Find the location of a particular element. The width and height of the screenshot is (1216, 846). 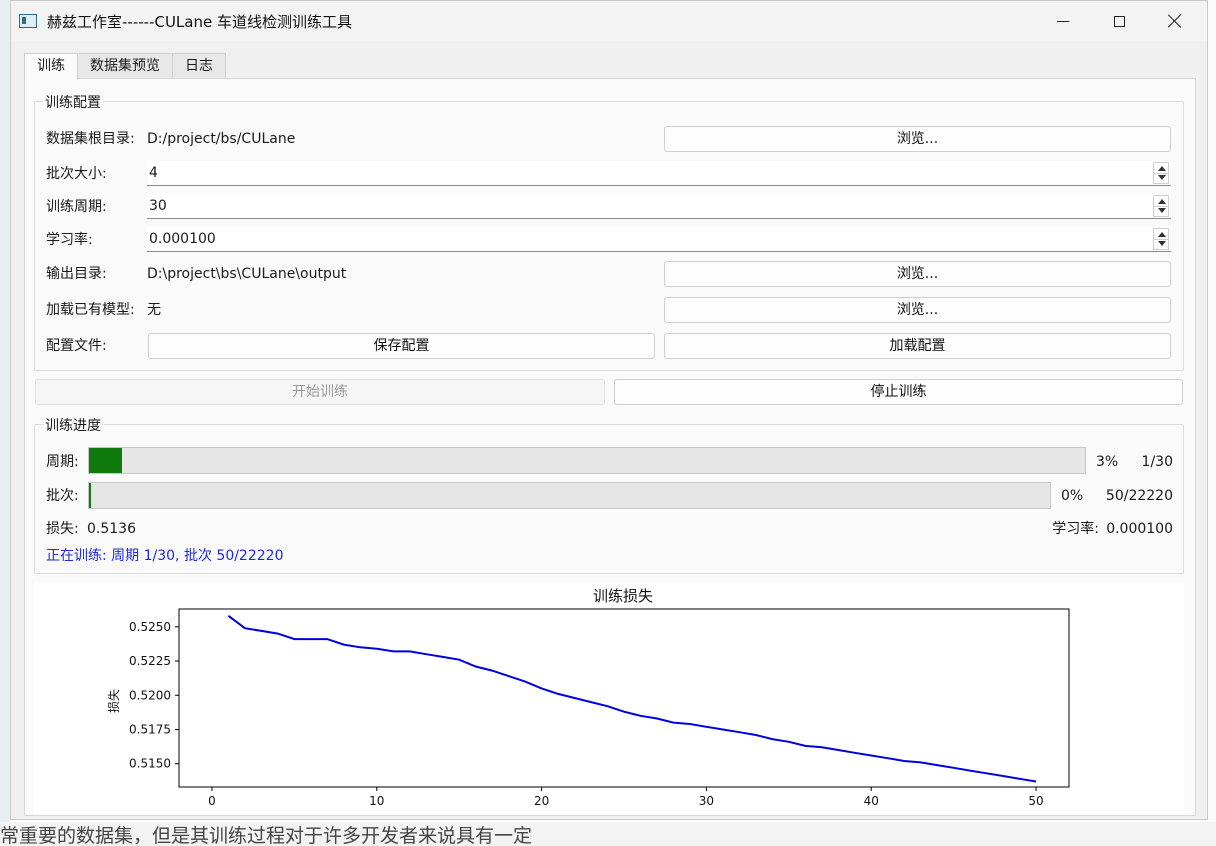

training-progress-title: 训练进度 is located at coordinates (73, 425).